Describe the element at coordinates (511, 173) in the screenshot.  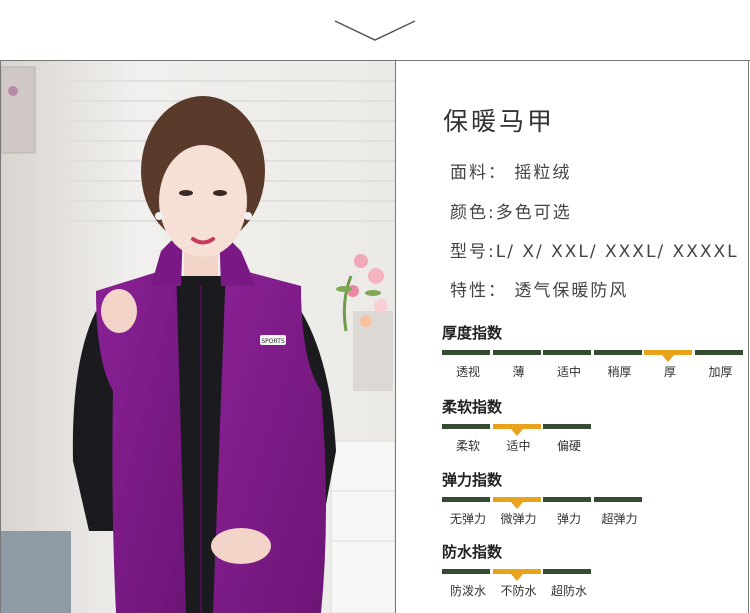
I see `spec-fabric: 面料： 摇粒绒` at that location.